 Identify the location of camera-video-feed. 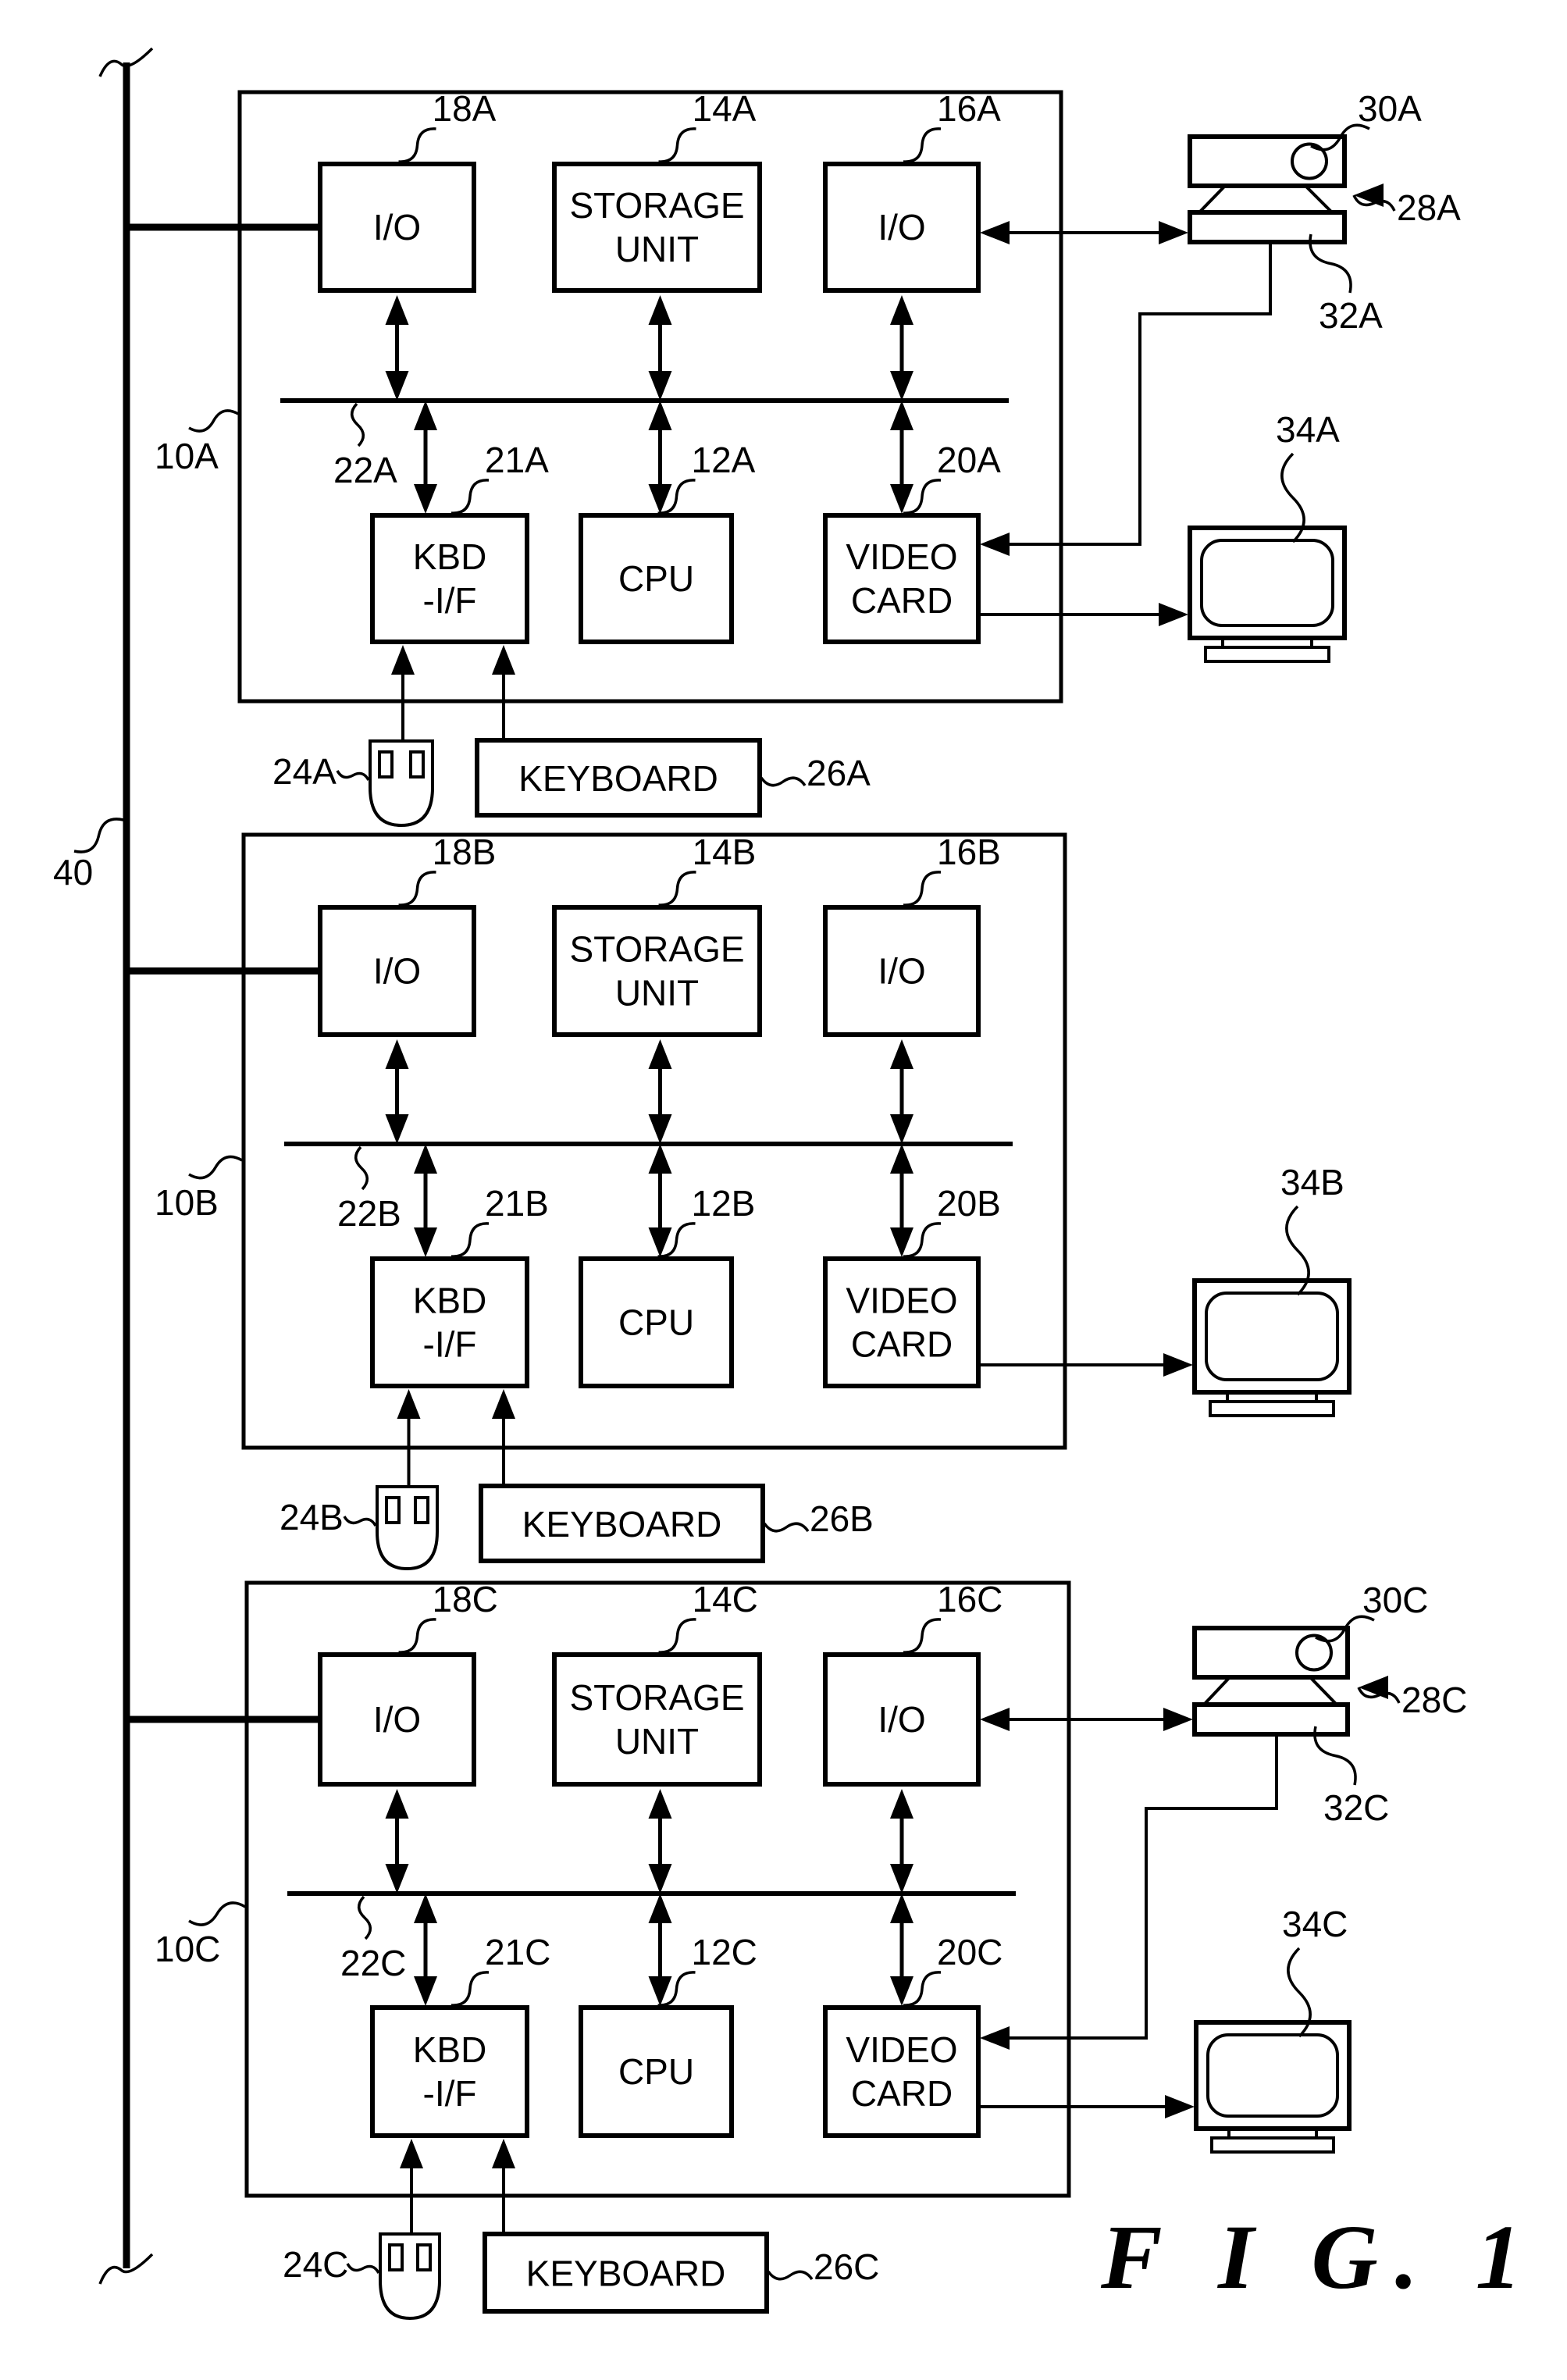
(1137, 394).